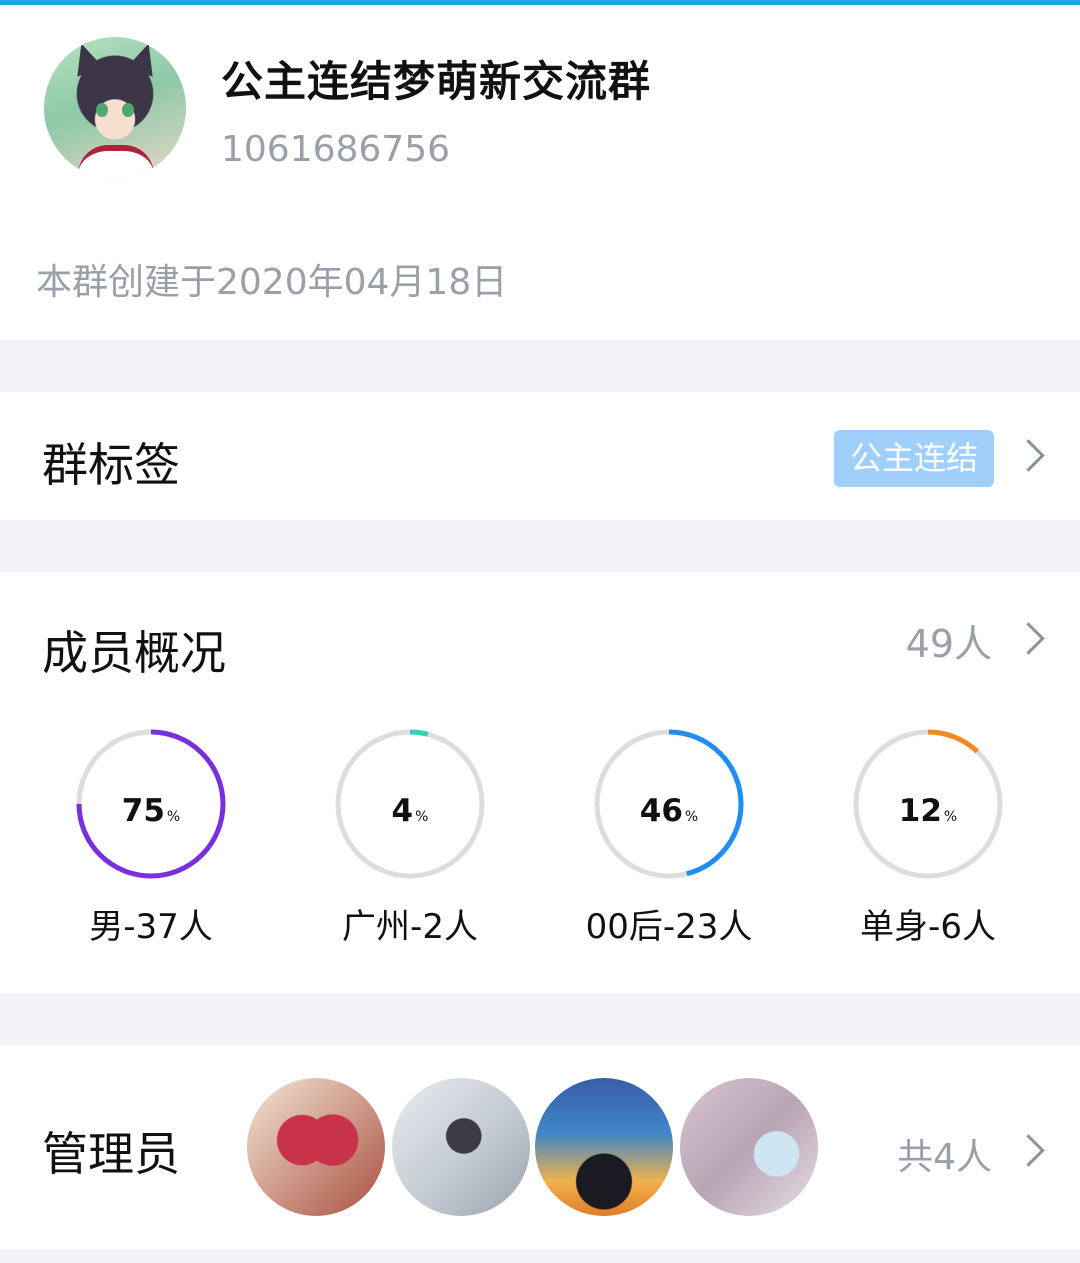 This screenshot has width=1080, height=1263. What do you see at coordinates (540, 456) in the screenshot?
I see `group-tags-row: 群标签 公主连结` at bounding box center [540, 456].